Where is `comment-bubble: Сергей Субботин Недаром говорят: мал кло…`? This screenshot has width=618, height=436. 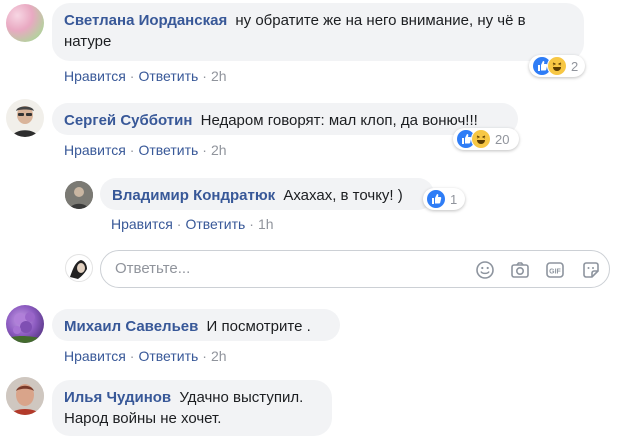
comment-bubble: Сергей Субботин Недаром говорят: мал кло… is located at coordinates (285, 119).